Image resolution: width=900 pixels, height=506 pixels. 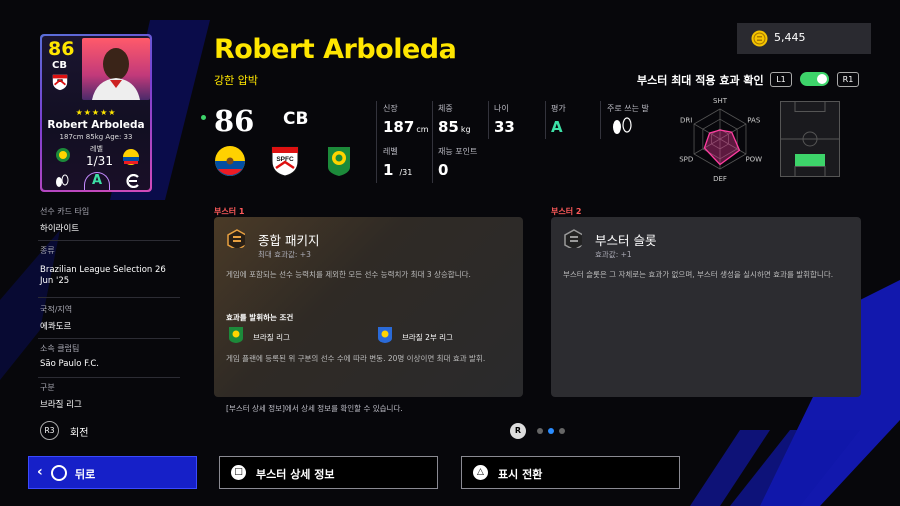 What do you see at coordinates (501, 108) in the screenshot?
I see `age-label: 나이` at bounding box center [501, 108].